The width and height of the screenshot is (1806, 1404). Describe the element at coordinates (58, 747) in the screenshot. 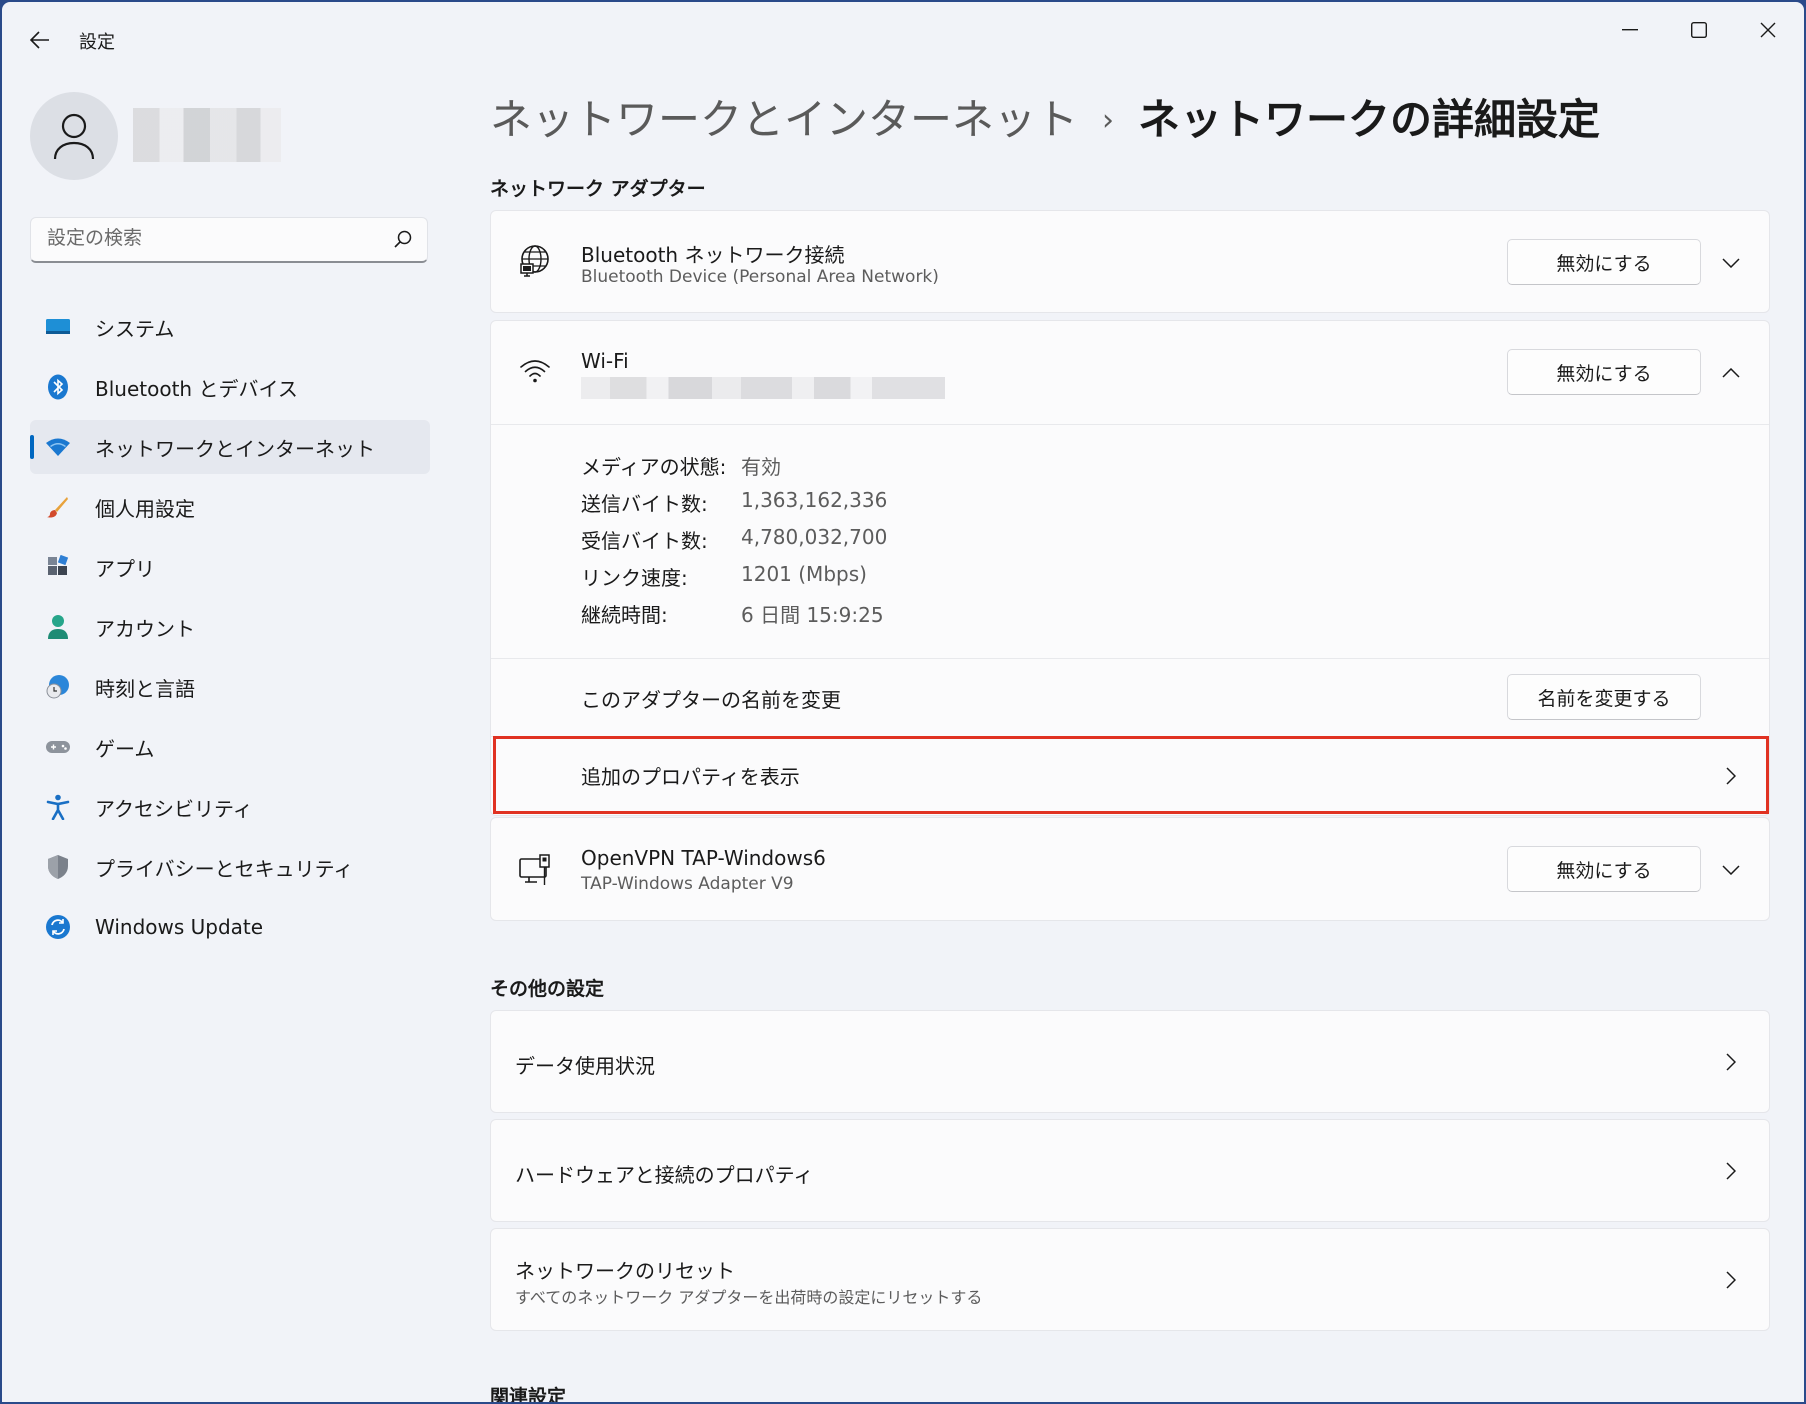

I see `gamepad-icon` at that location.